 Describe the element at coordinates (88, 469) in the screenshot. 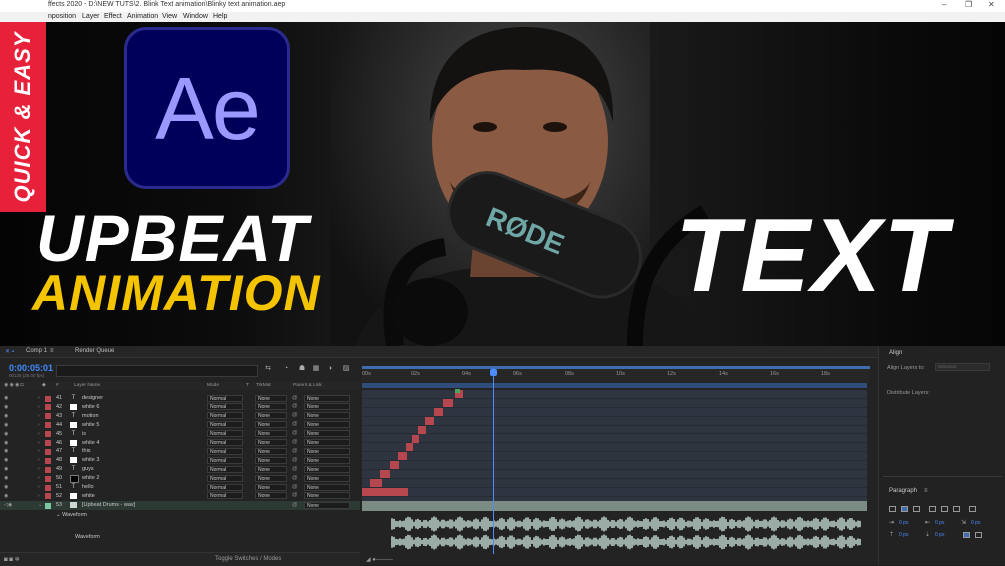

I see `layer-name: guys` at that location.